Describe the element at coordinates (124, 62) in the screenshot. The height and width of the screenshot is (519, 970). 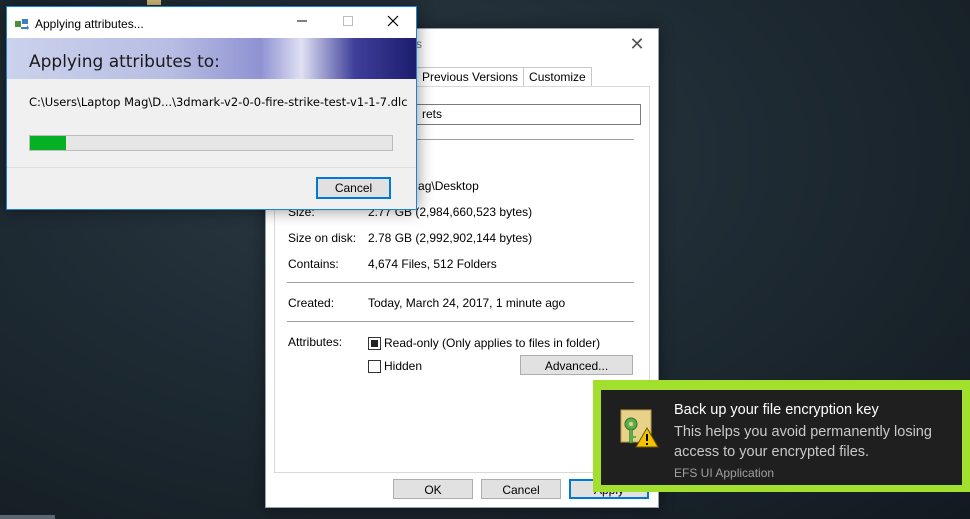
I see `dialog-heading: Applying attributes to:` at that location.